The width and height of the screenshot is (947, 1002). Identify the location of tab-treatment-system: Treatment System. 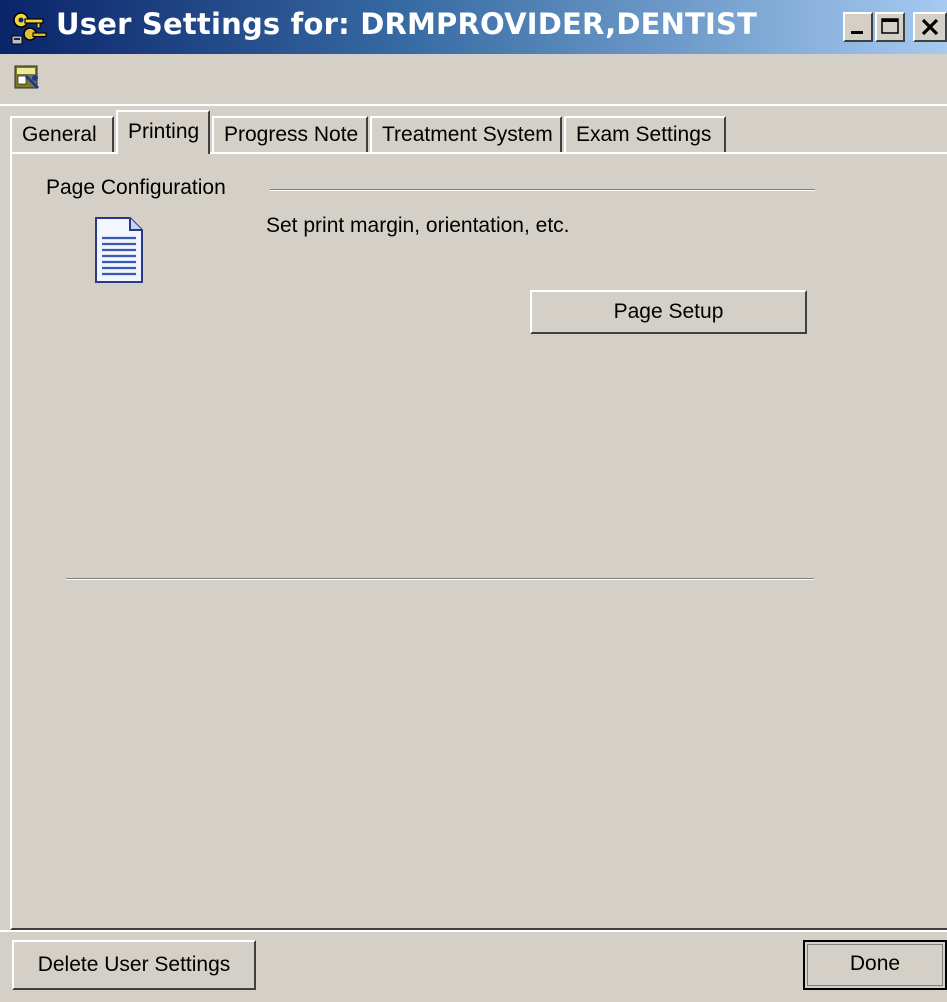
(466, 134).